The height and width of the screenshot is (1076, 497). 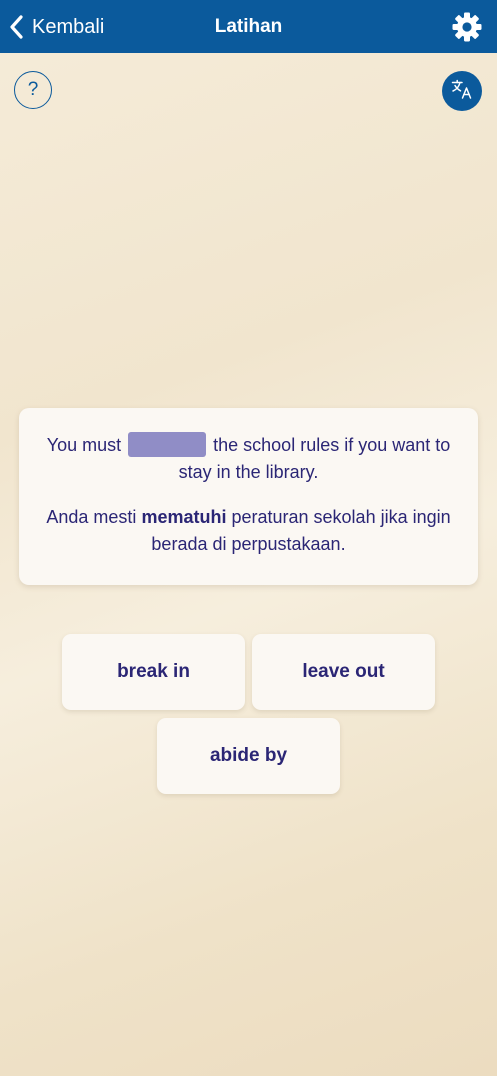 I want to click on translate-button, so click(x=462, y=91).